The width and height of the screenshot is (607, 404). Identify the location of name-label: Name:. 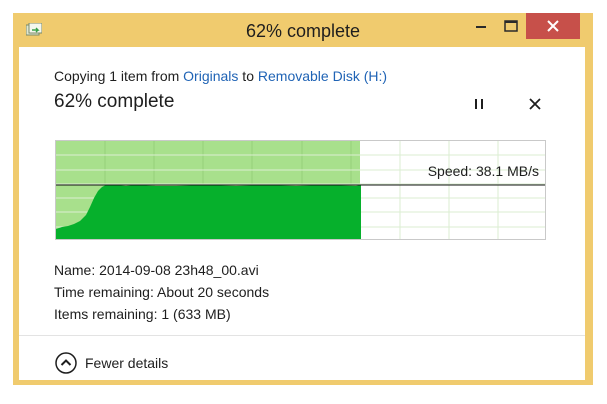
(75, 270).